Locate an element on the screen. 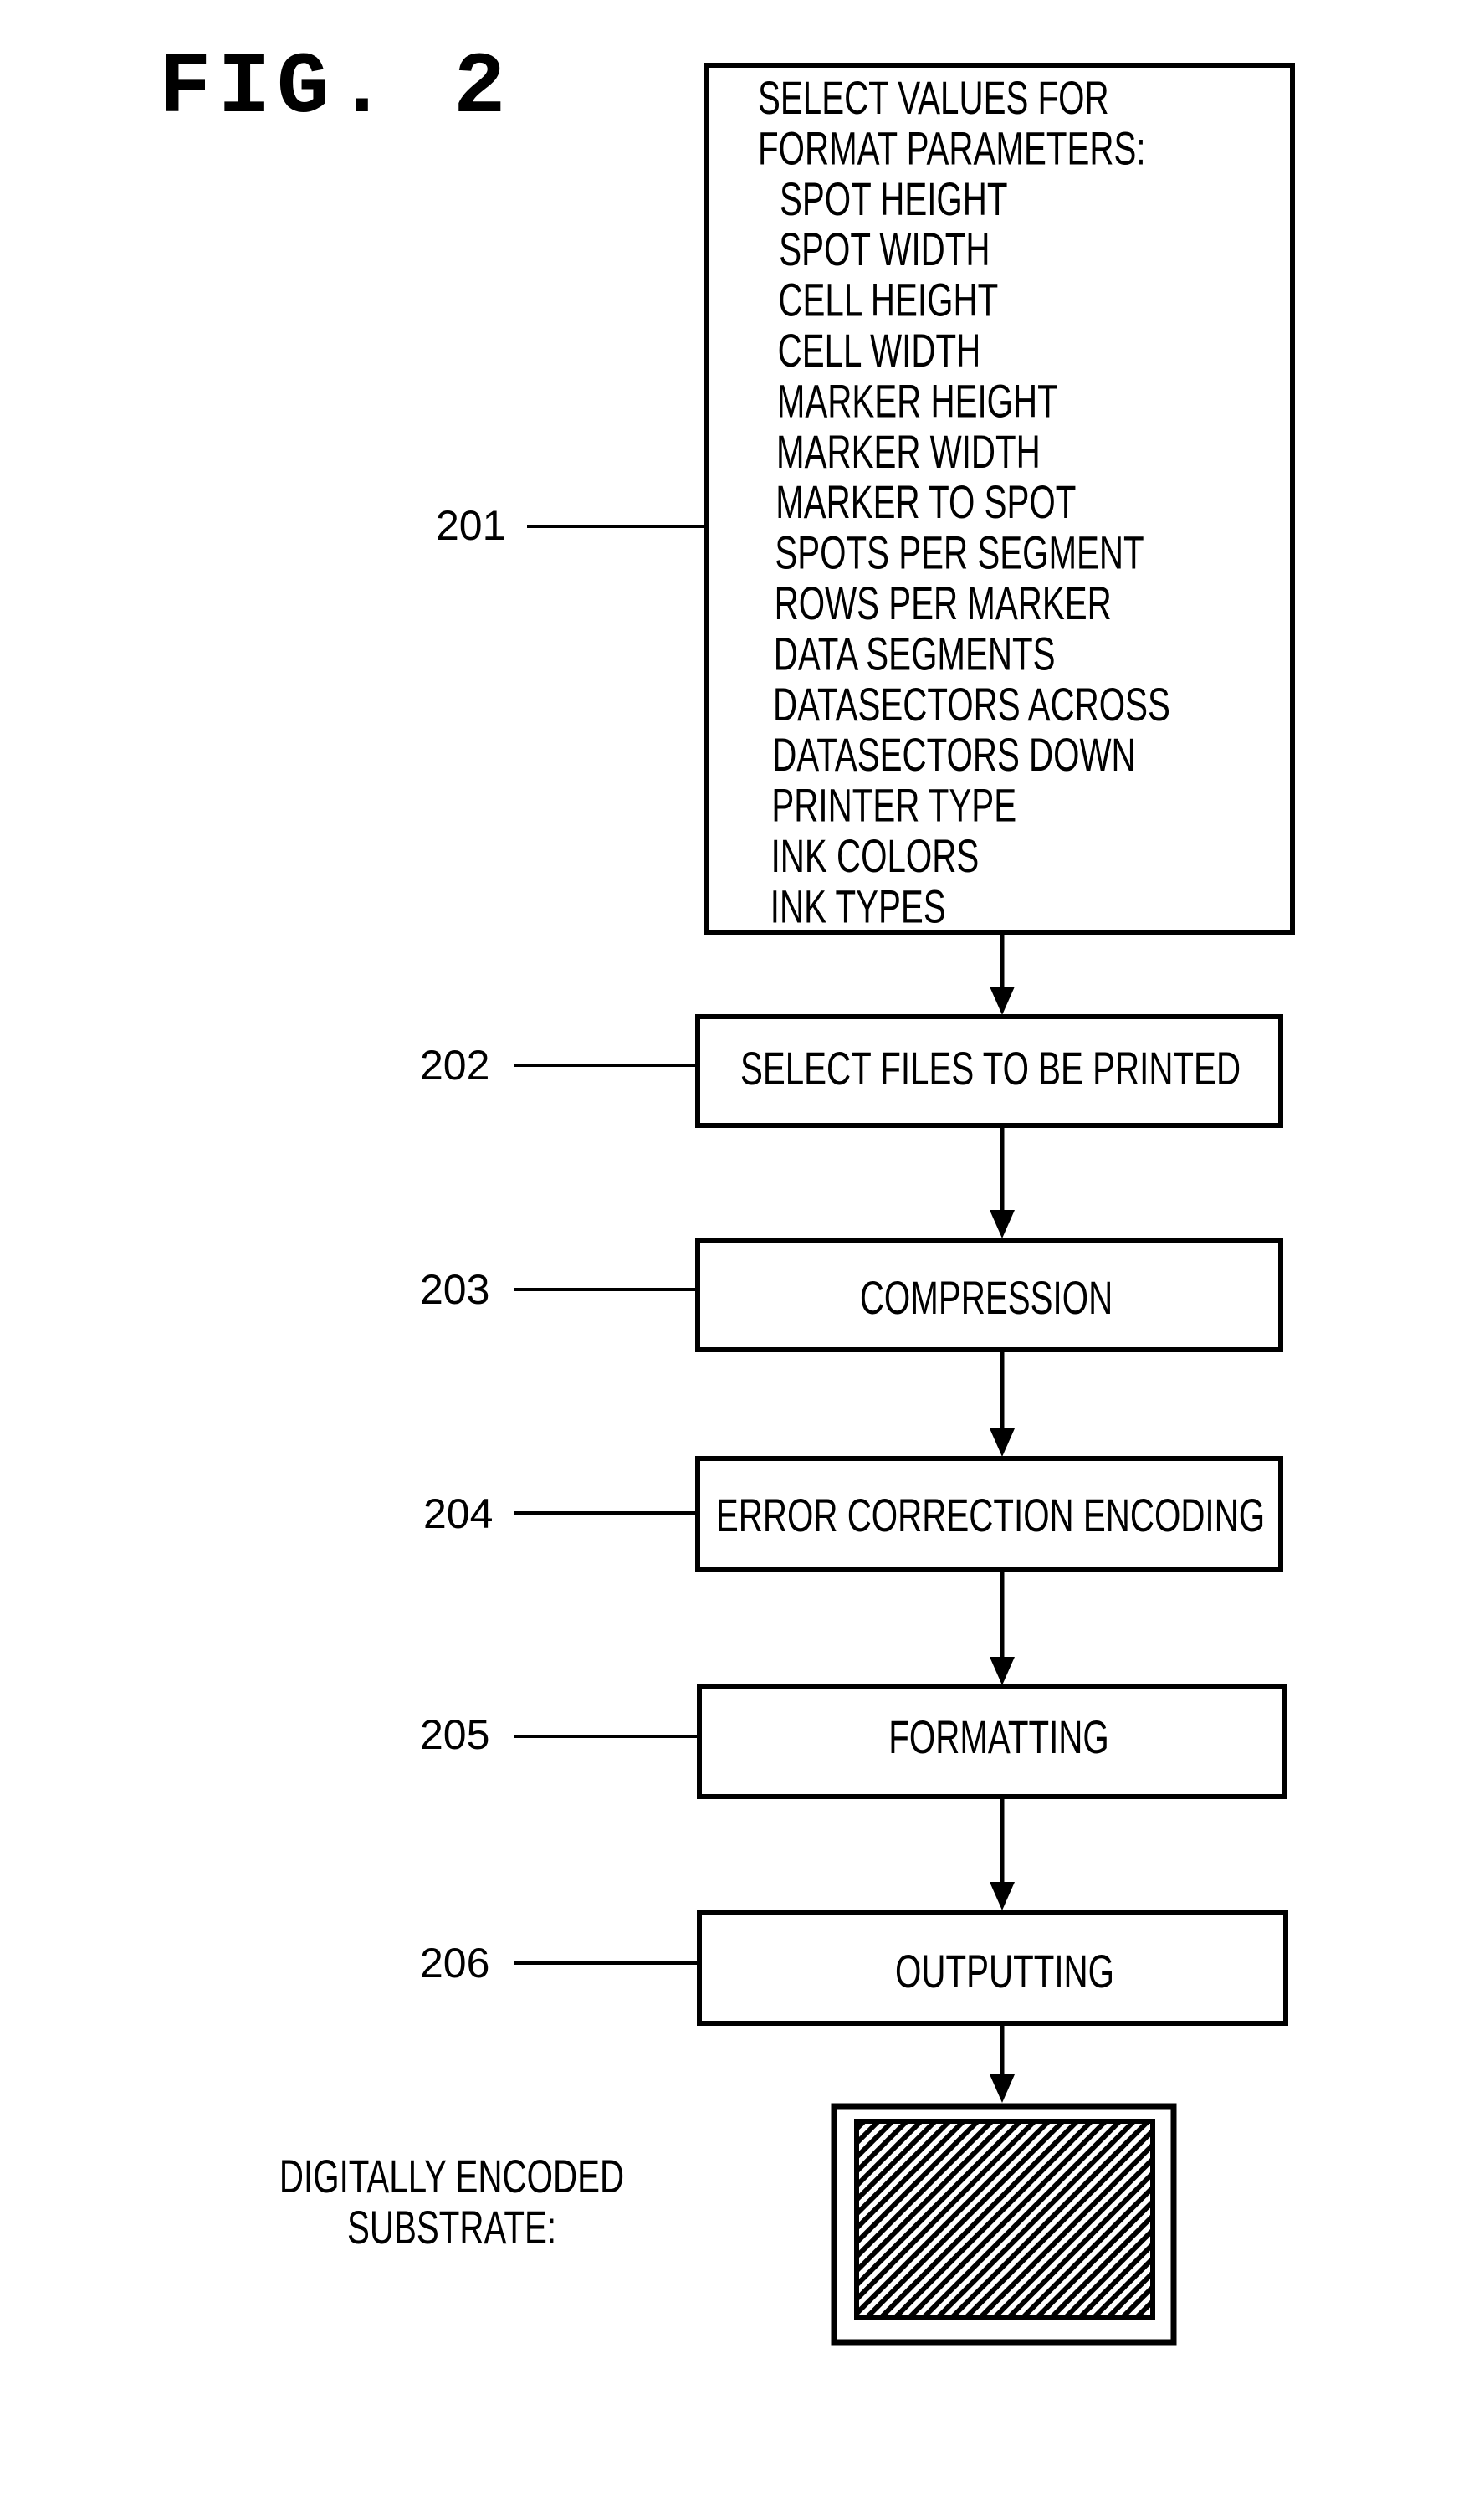 The width and height of the screenshot is (1484, 2507). parameter-item: SPOT WIDTH is located at coordinates (884, 250).